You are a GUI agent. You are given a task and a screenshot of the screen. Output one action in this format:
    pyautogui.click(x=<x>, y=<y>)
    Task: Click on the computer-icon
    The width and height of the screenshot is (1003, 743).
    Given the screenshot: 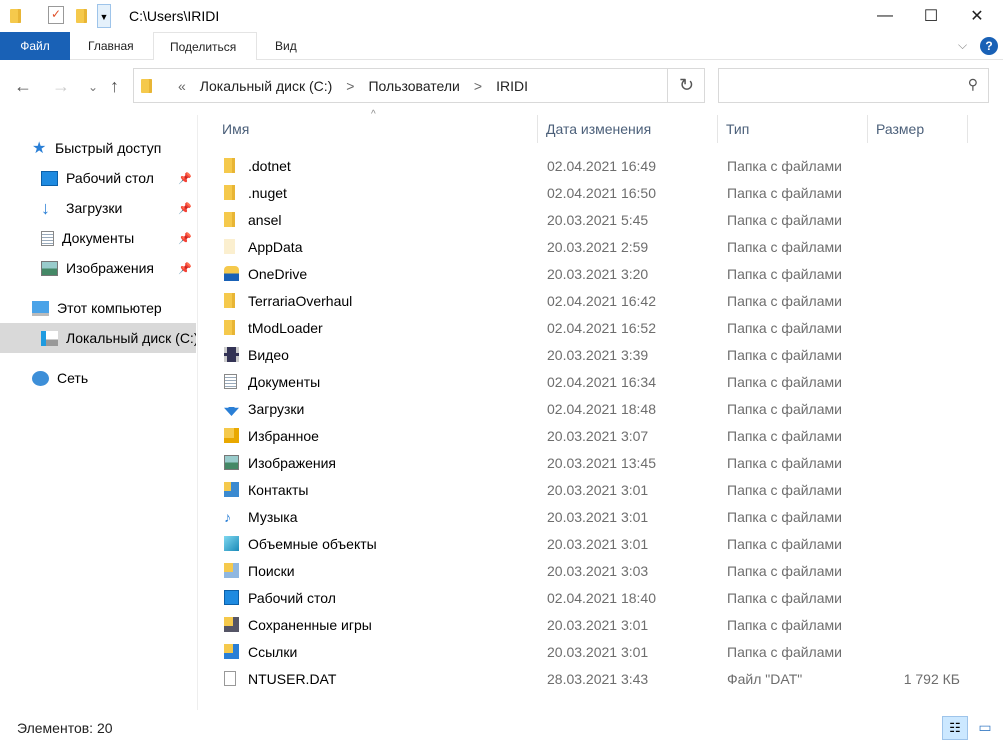 What is the action you would take?
    pyautogui.click(x=40, y=308)
    